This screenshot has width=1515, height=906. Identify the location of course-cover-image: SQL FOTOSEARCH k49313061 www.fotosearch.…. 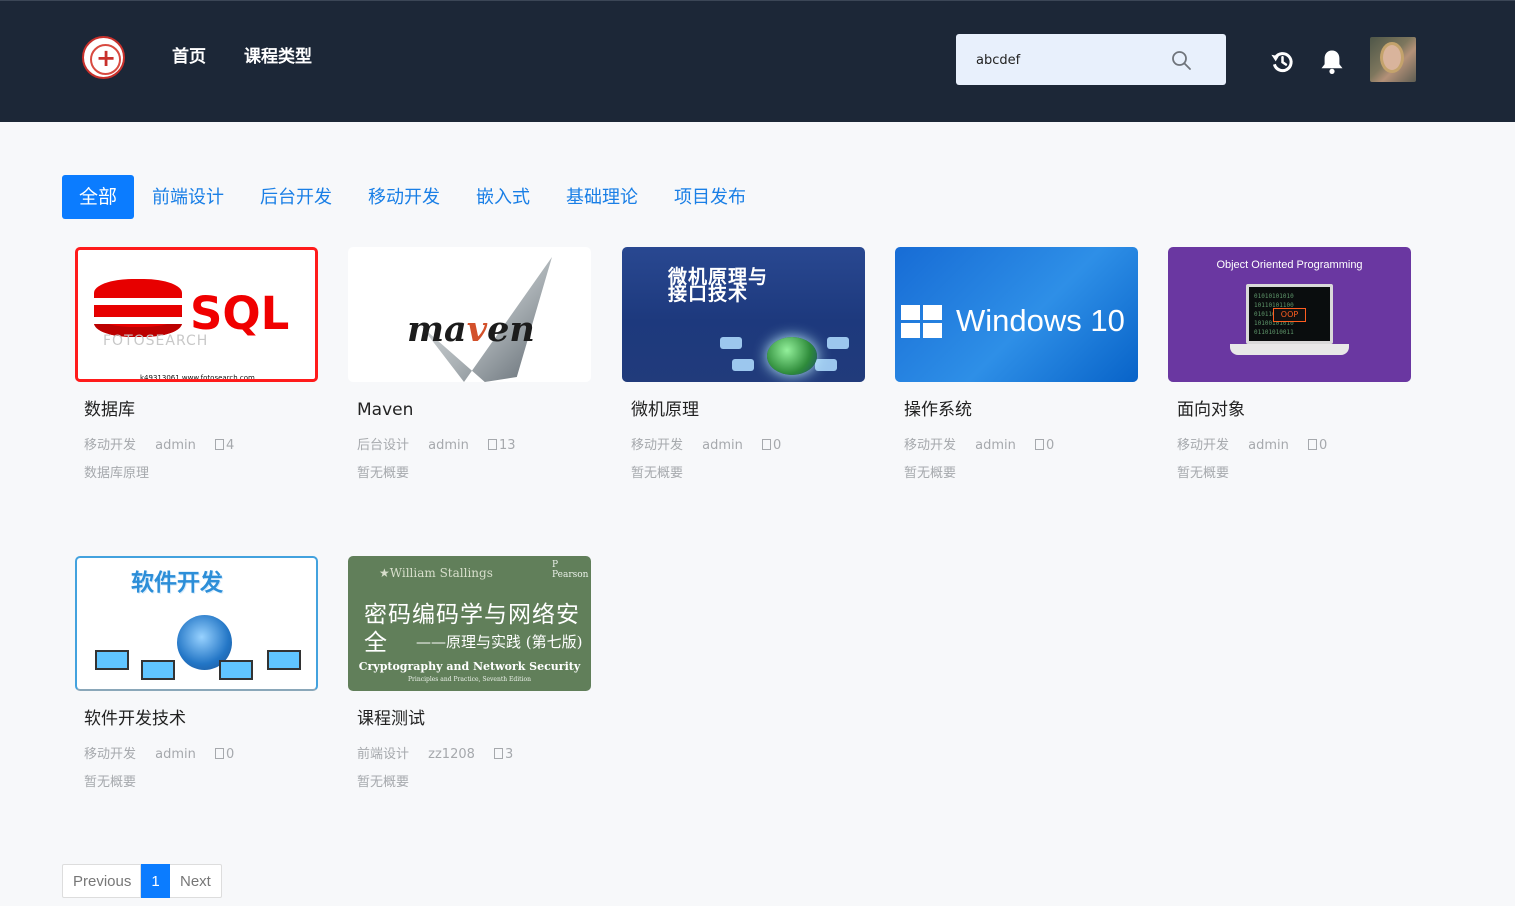
(196, 314).